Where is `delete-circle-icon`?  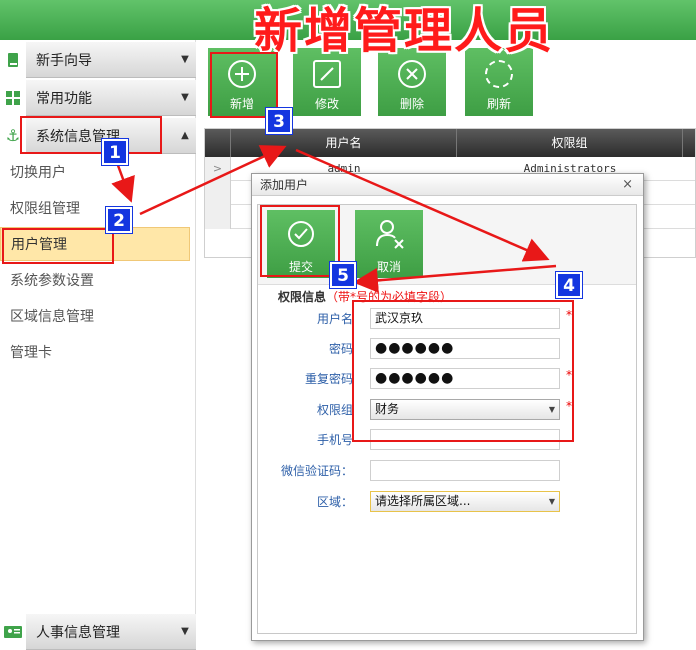
delete-circle-icon is located at coordinates (412, 74).